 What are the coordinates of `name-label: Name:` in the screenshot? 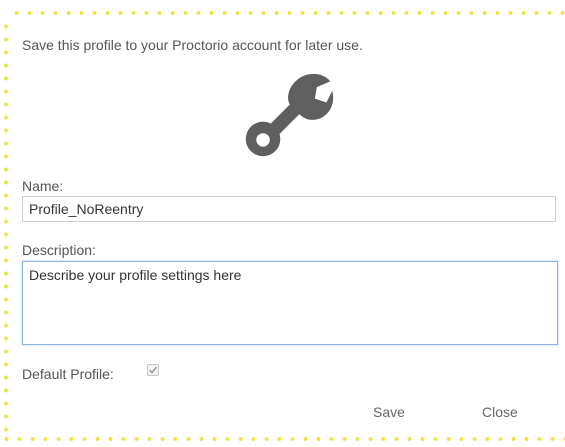 It's located at (43, 186).